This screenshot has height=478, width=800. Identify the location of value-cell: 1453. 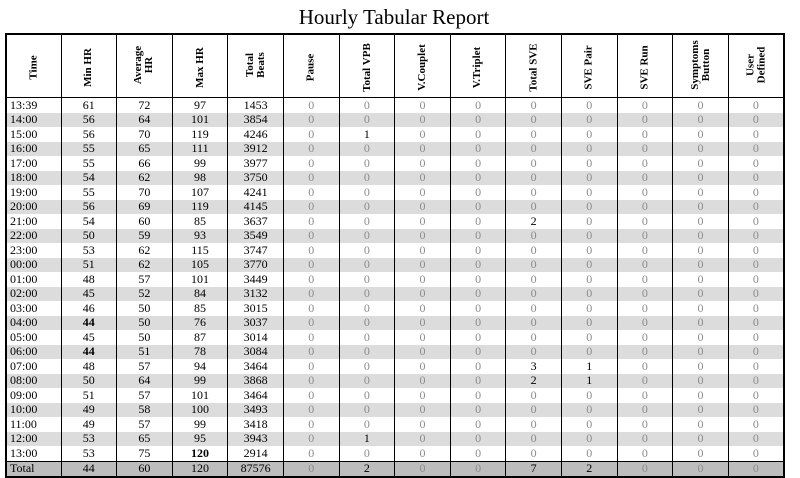
(255, 105).